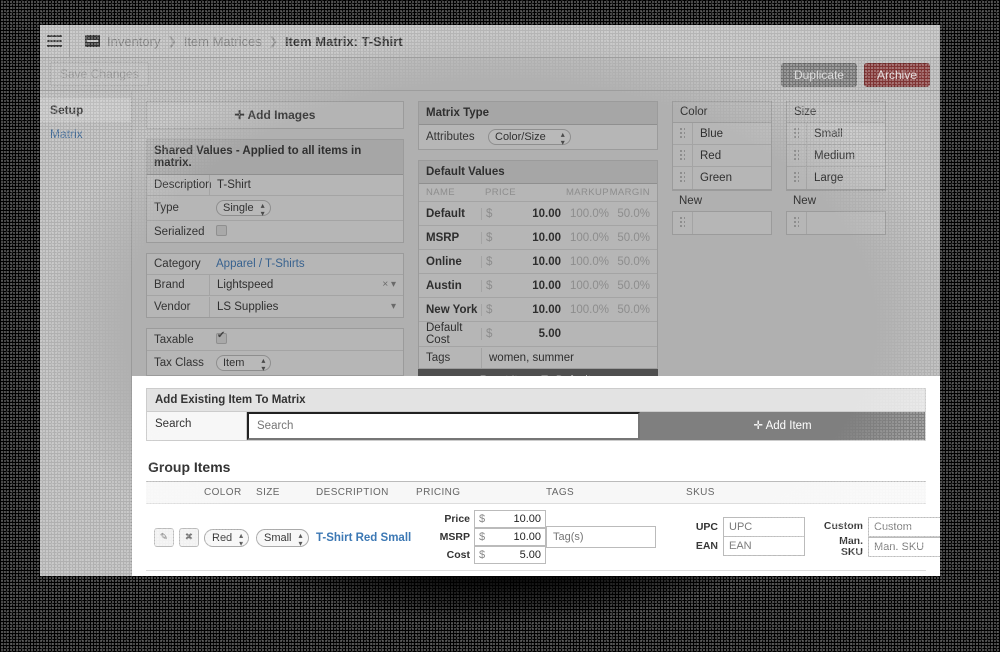  Describe the element at coordinates (243, 209) in the screenshot. I see `type-select: Single ▴ ▾` at that location.